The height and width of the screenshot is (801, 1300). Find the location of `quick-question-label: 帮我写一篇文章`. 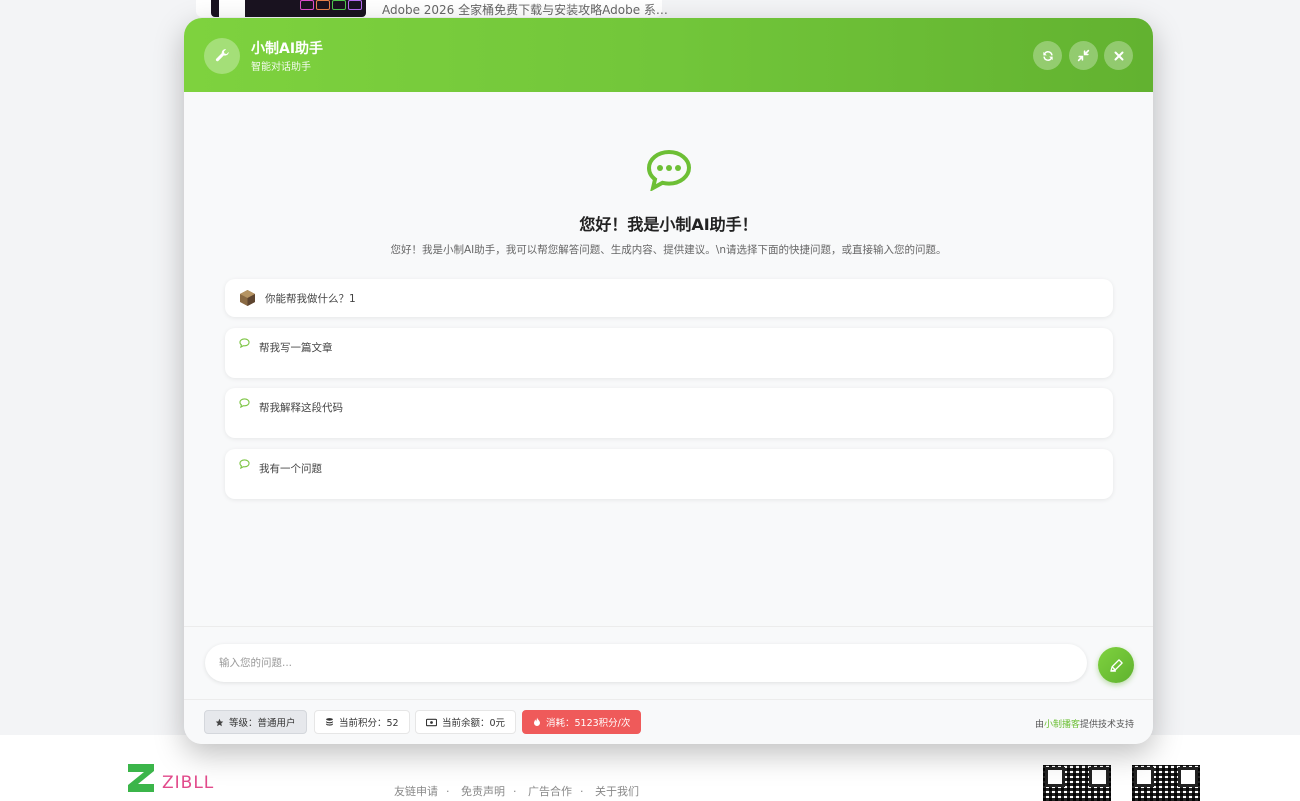

quick-question-label: 帮我写一篇文章 is located at coordinates (296, 348).